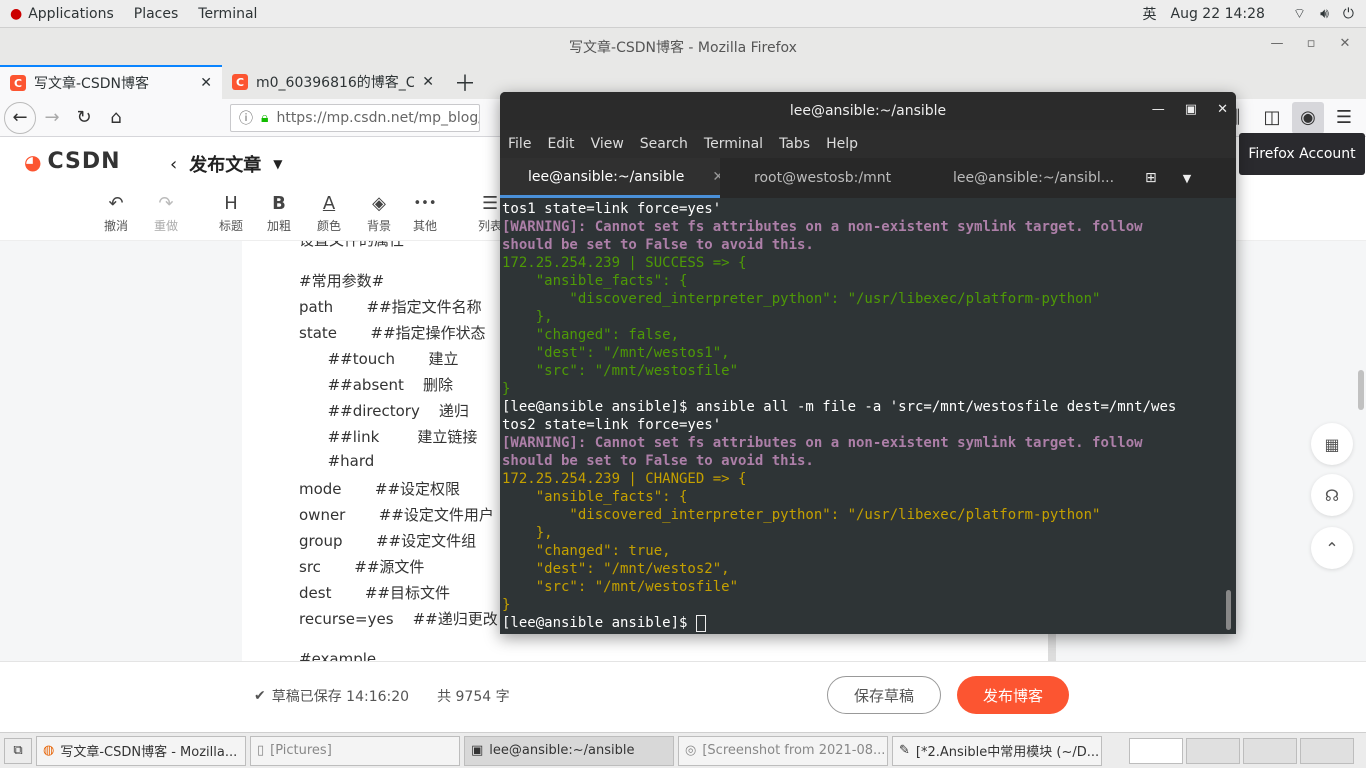 This screenshot has width=1366, height=768. Describe the element at coordinates (1228, 610) in the screenshot. I see `terminal-scrollbar` at that location.